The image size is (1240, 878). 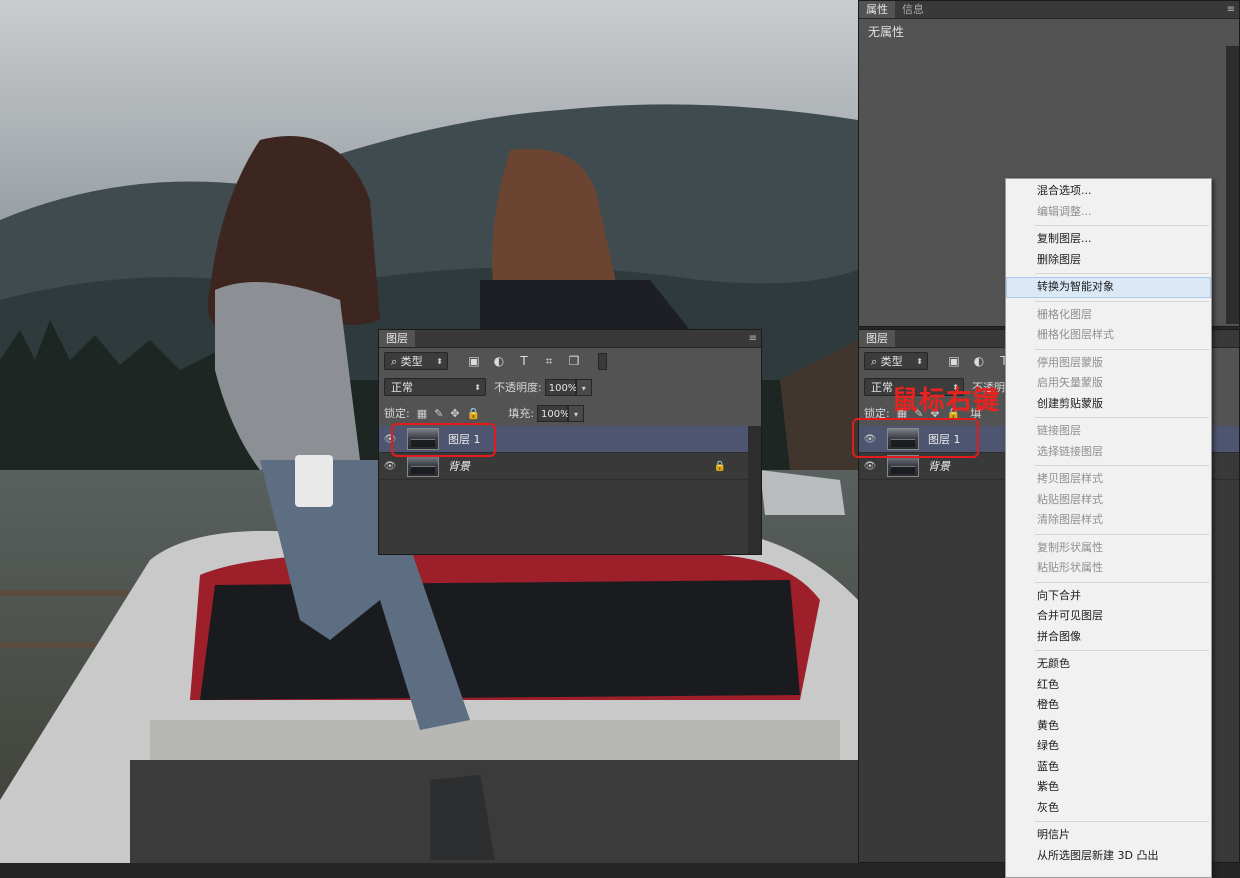 What do you see at coordinates (1070, 451) in the screenshot?
I see `menu-item: 选择链接图层` at bounding box center [1070, 451].